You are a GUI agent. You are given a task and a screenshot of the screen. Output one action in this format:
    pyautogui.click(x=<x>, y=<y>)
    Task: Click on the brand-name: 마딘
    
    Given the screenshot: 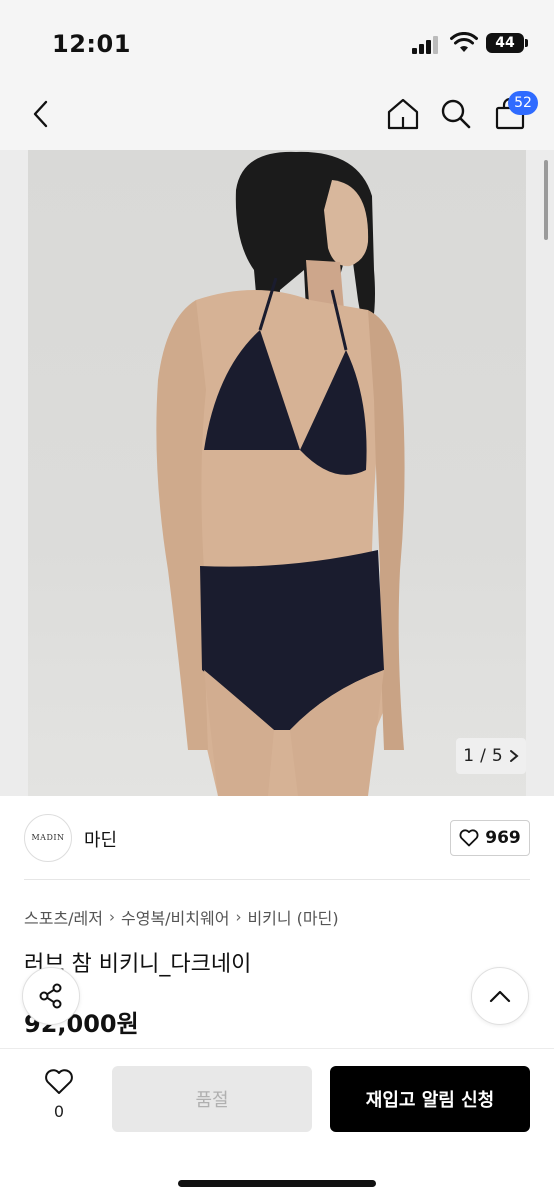 What is the action you would take?
    pyautogui.click(x=100, y=839)
    